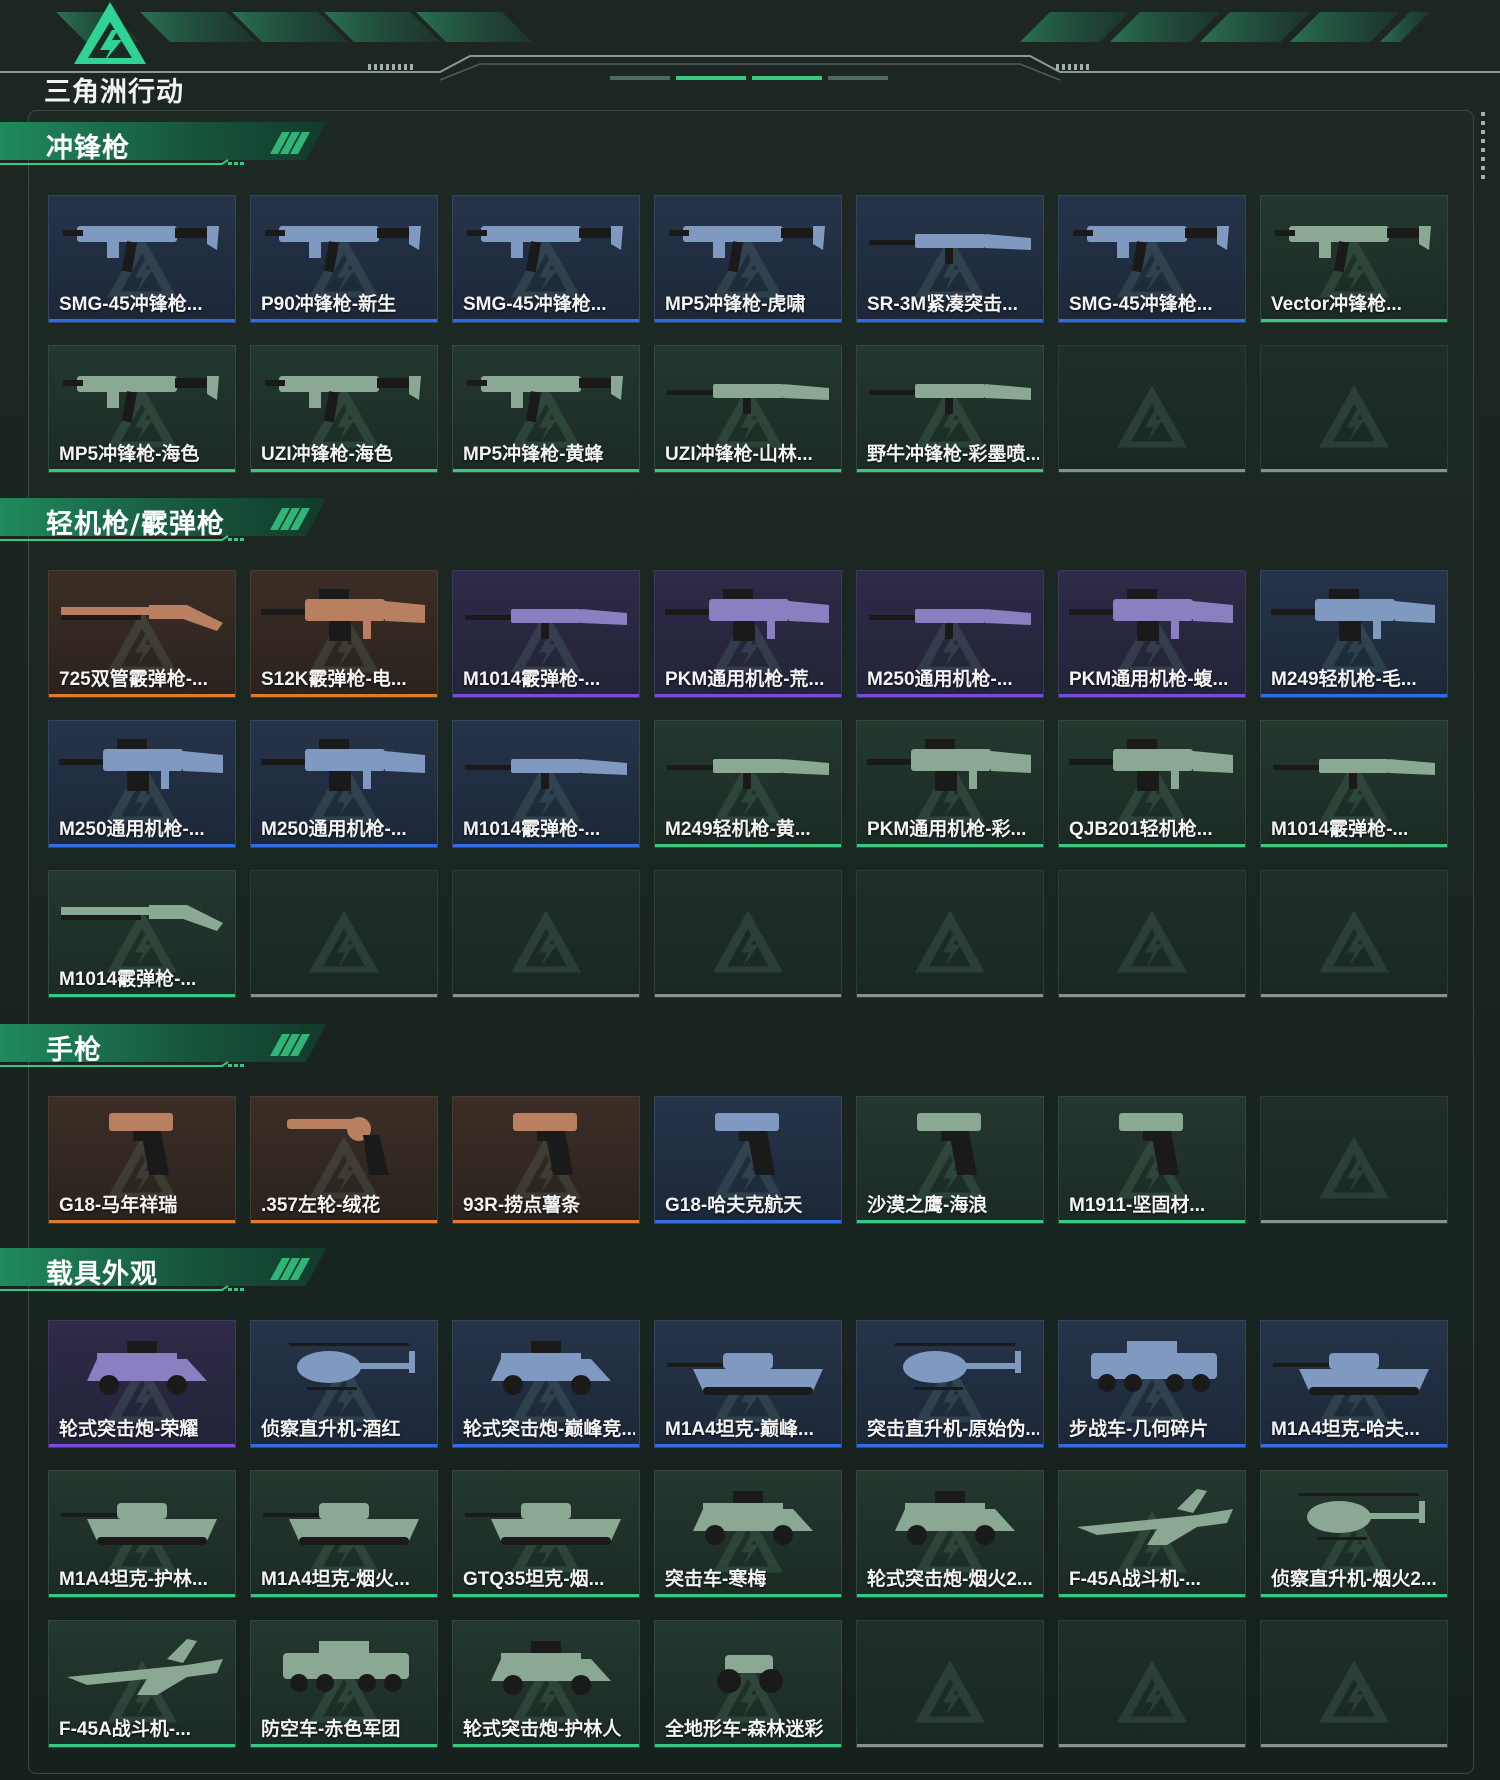  I want to click on section-header: 冲锋枪, so click(165, 145).